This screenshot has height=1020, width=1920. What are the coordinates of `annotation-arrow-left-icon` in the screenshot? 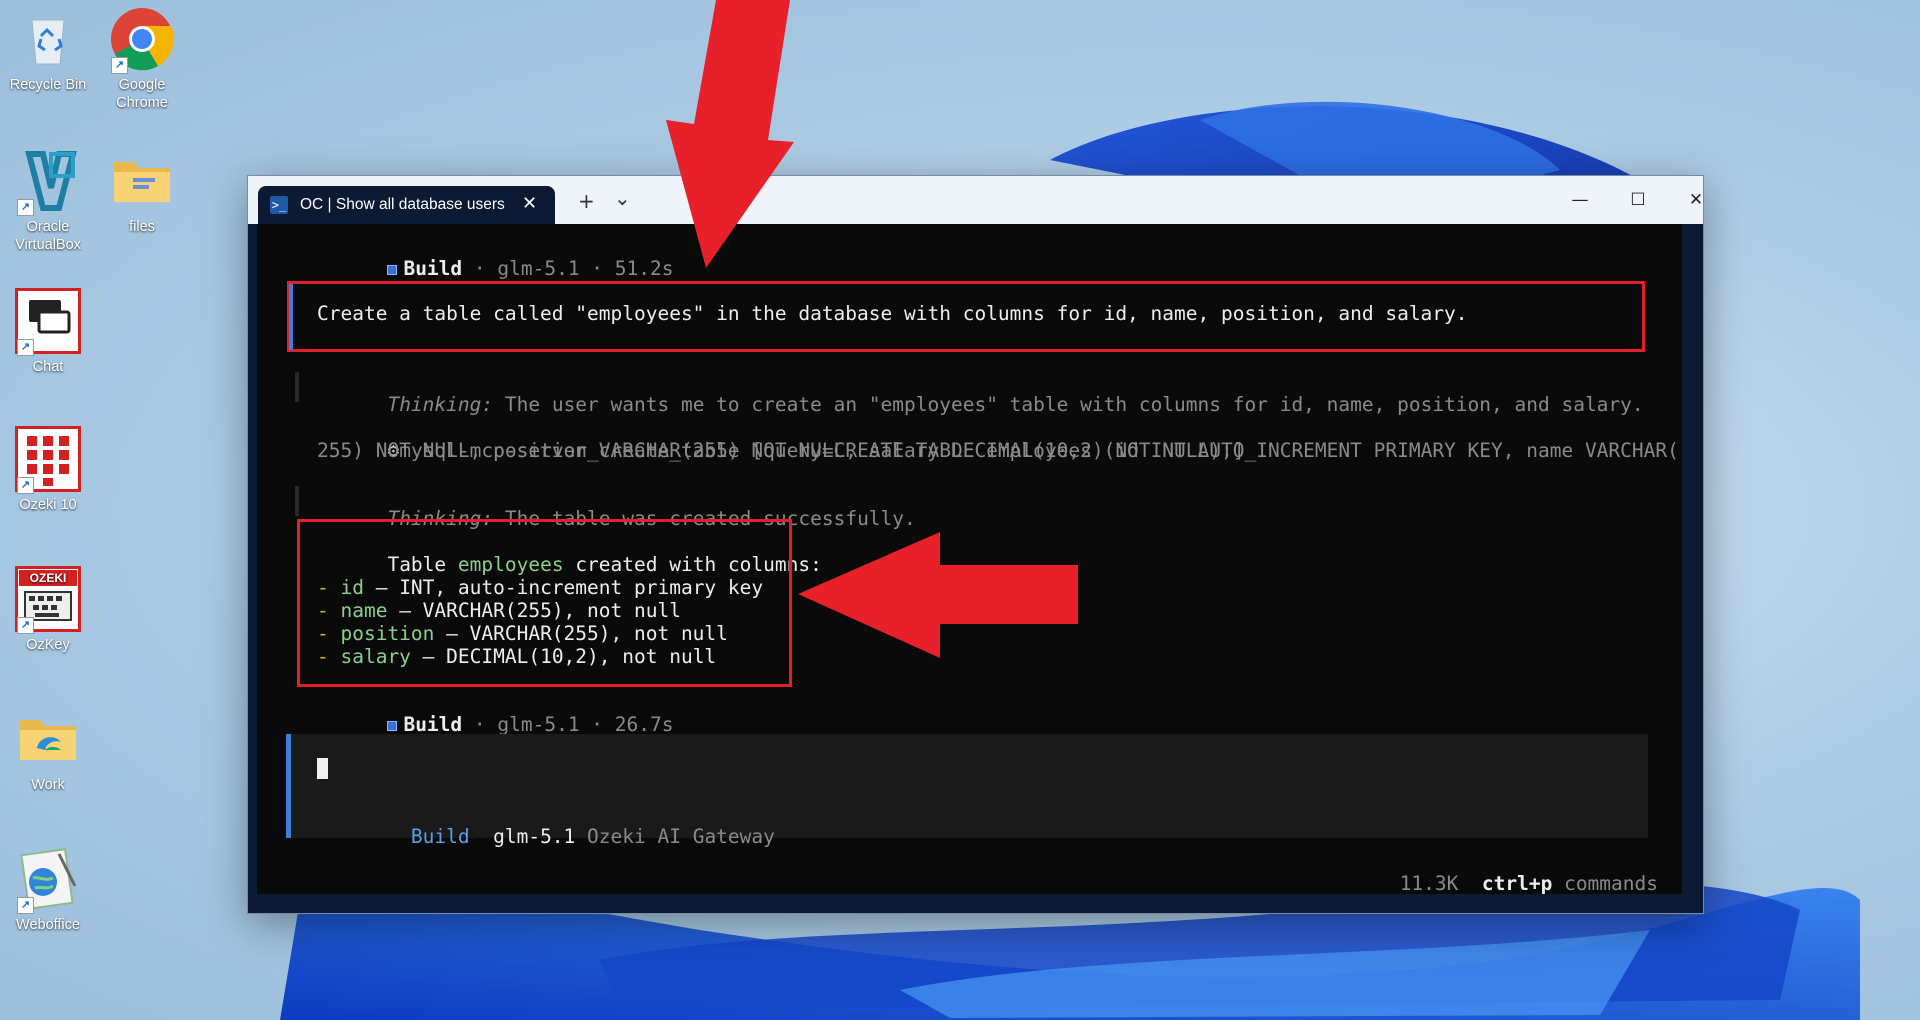 It's located at (938, 595).